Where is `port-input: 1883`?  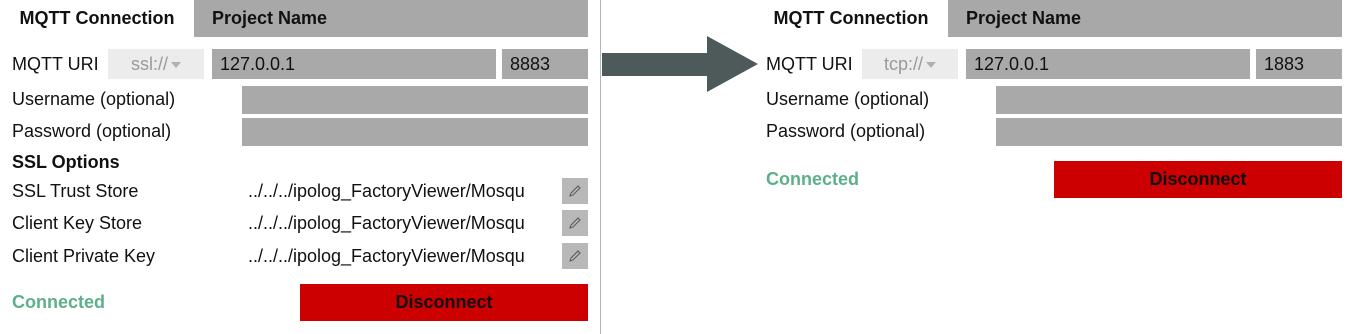
port-input: 1883 is located at coordinates (1299, 64).